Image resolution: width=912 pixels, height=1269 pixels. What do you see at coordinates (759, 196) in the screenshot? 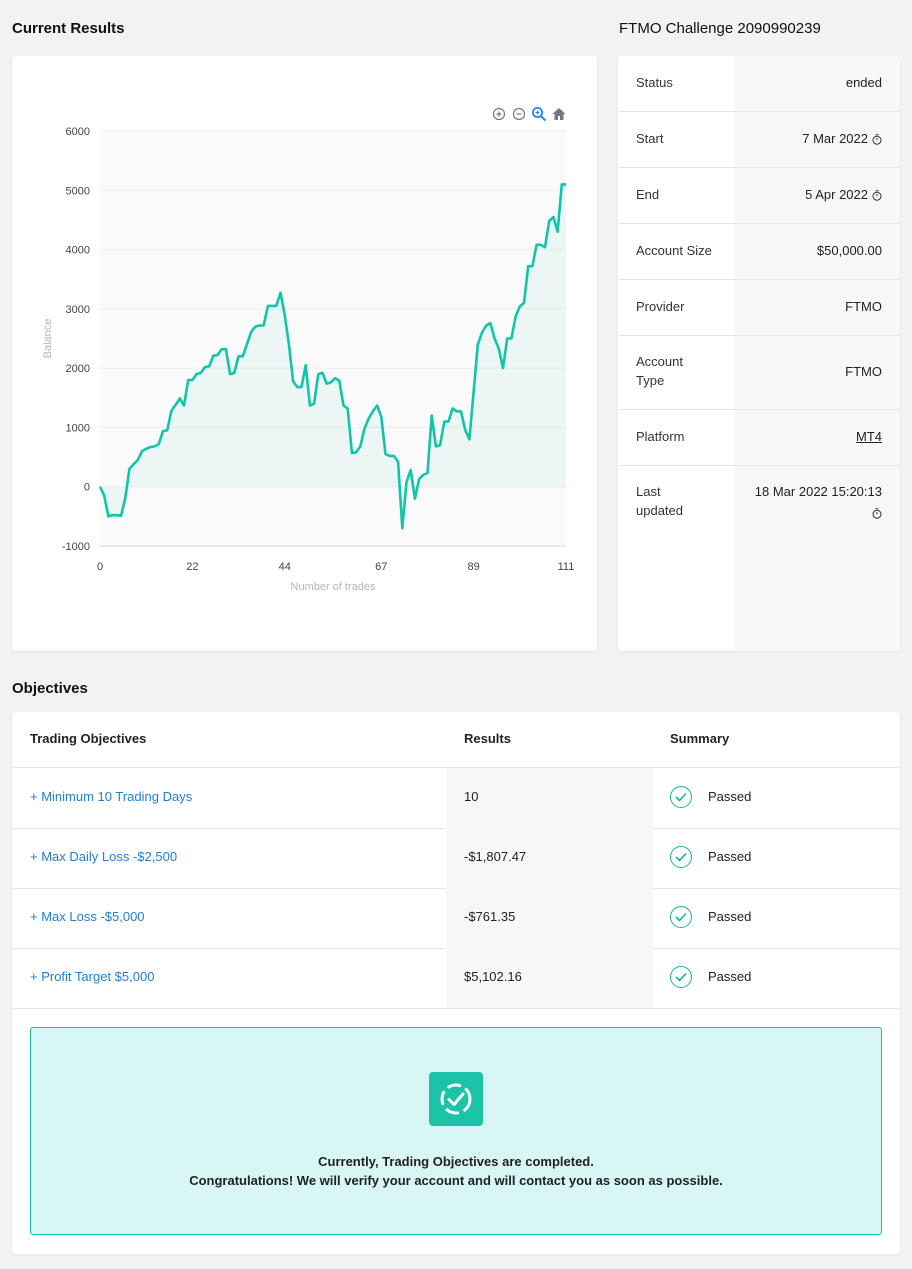
I see `info-row-end: End 5 Apr 2022` at bounding box center [759, 196].